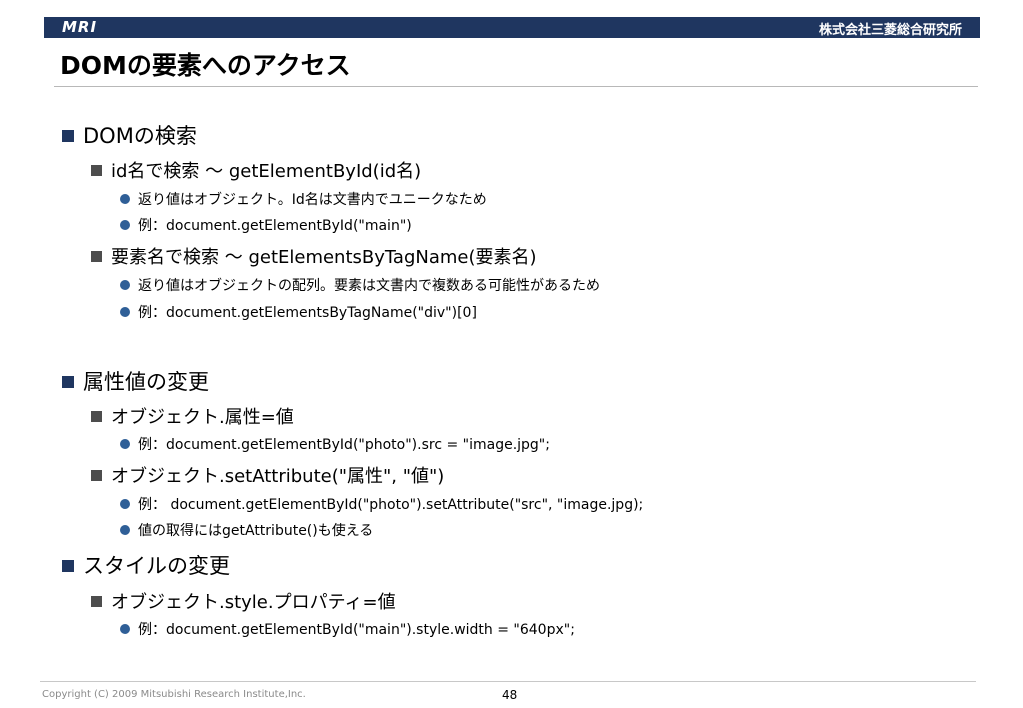 This screenshot has width=1023, height=708. I want to click on bullet-text: 例：document.getElementById("main"), so click(275, 226).